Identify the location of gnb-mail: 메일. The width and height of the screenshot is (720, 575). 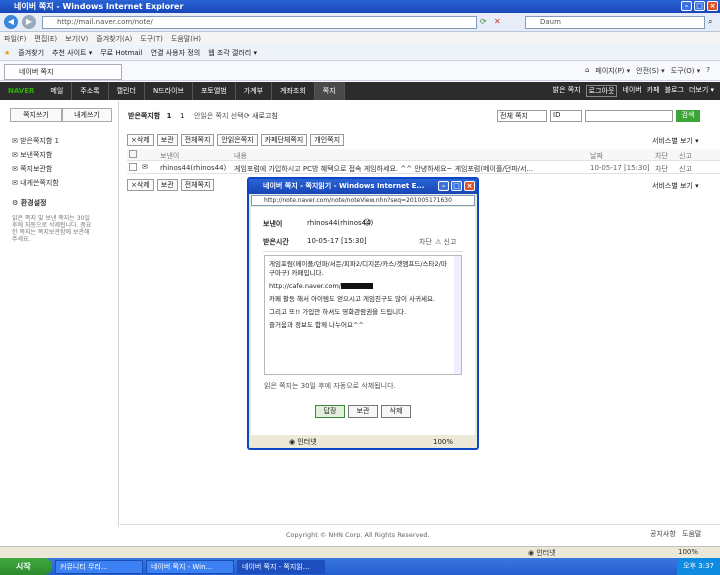
(57, 91).